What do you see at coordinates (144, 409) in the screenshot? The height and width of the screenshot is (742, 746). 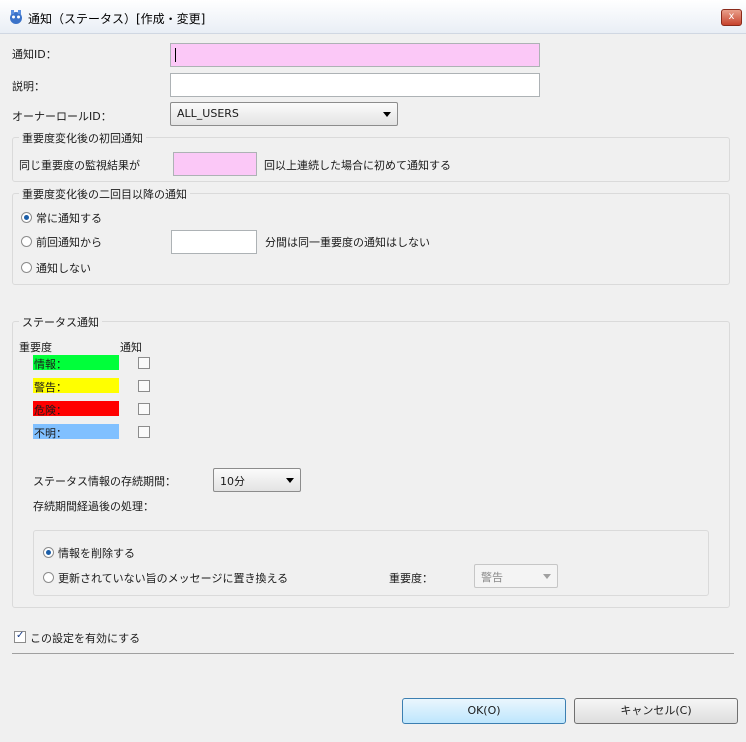 I see `severity-critical-checkbox` at bounding box center [144, 409].